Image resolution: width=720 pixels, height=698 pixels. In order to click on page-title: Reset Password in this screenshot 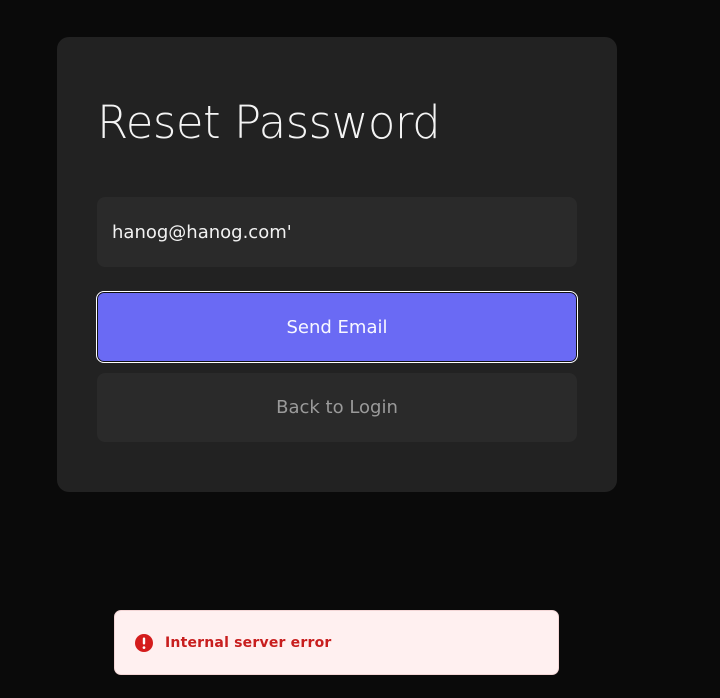, I will do `click(269, 122)`.